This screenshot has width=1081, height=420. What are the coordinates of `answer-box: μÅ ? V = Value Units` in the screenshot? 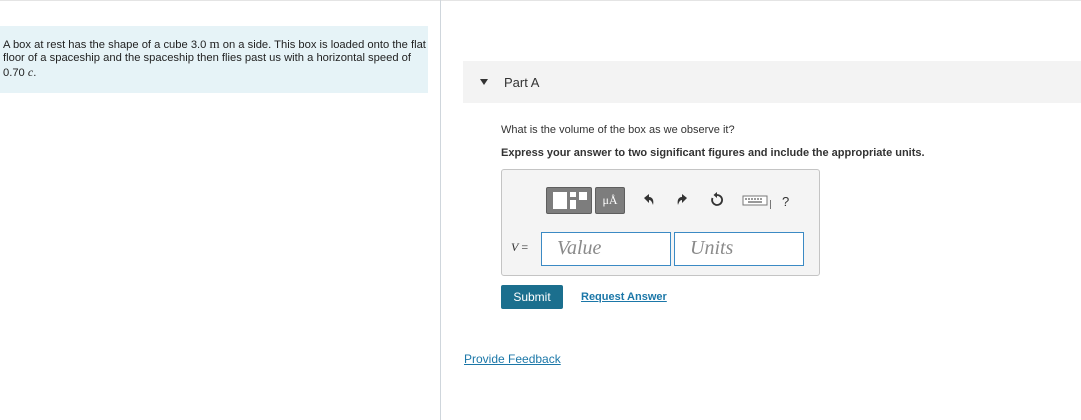 It's located at (660, 222).